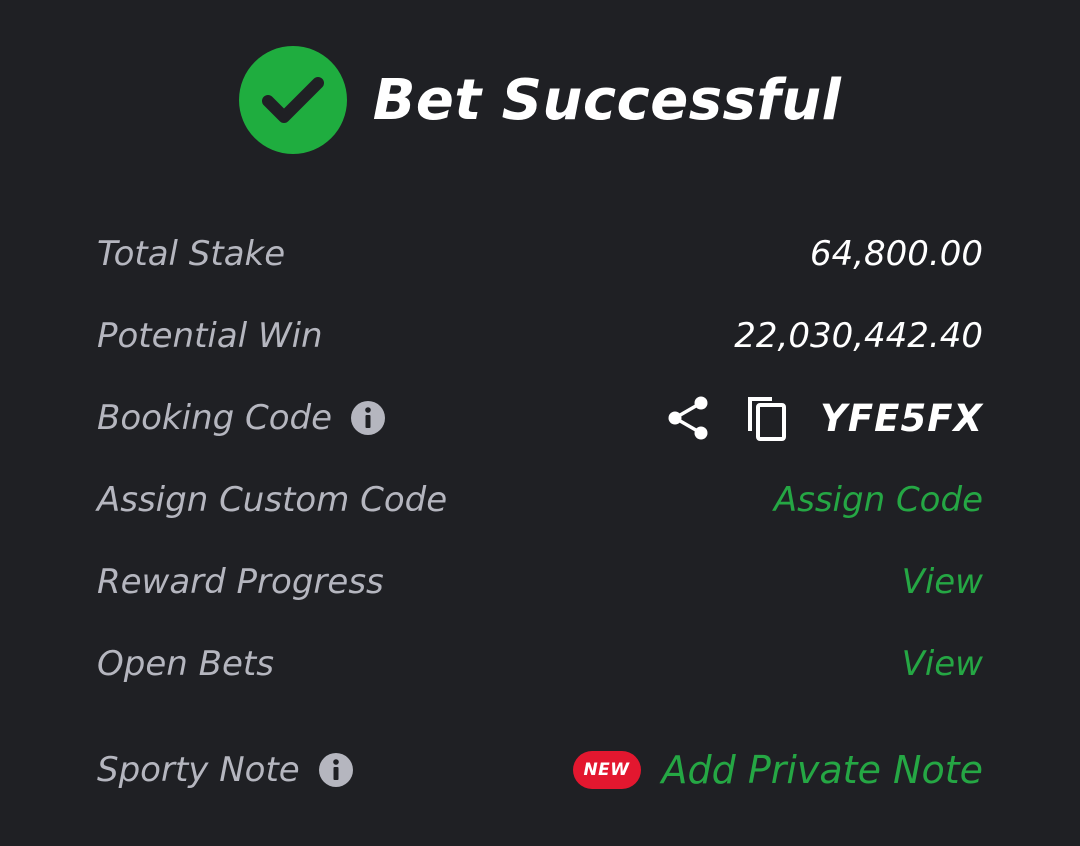 This screenshot has height=846, width=1080. Describe the element at coordinates (901, 418) in the screenshot. I see `booking-code-value: YFE5FX` at that location.